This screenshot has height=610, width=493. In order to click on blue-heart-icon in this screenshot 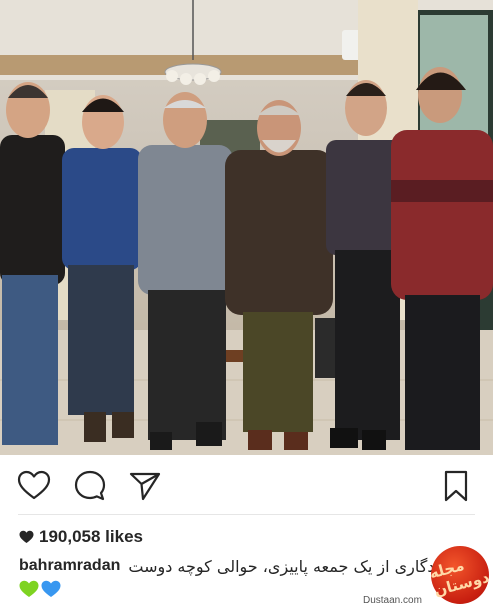, I will do `click(51, 588)`.